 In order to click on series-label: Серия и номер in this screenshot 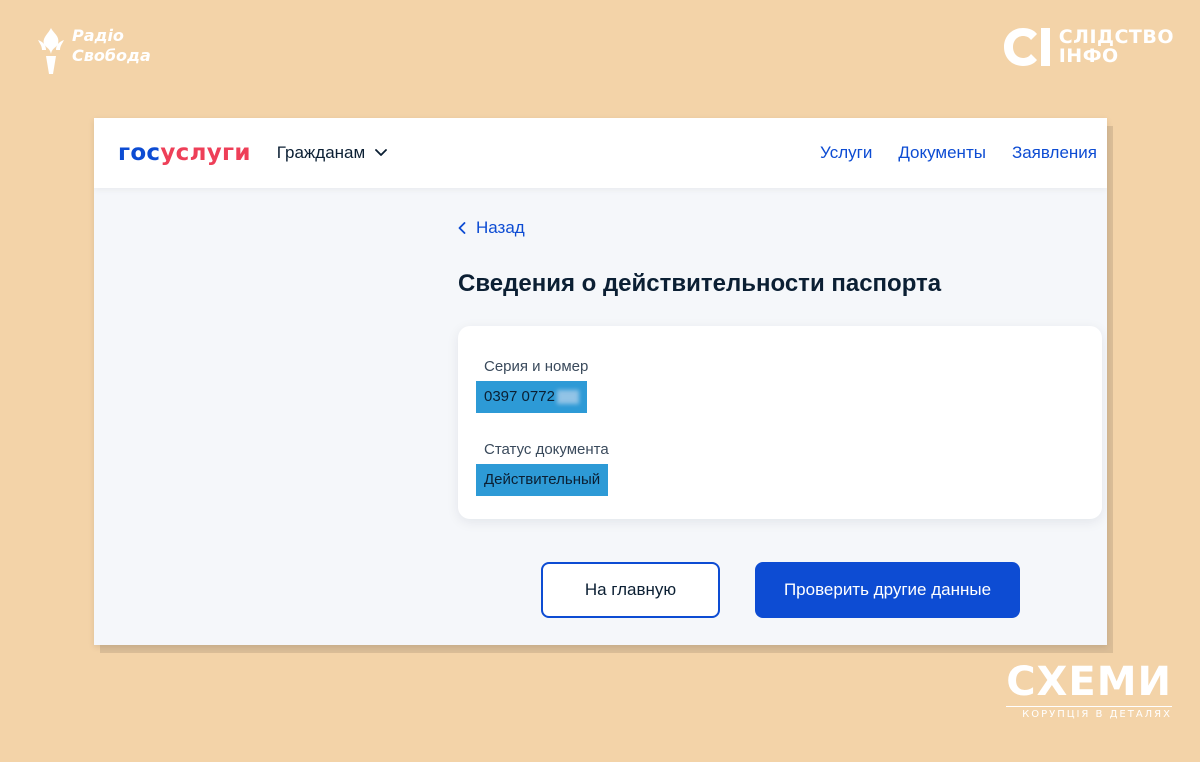, I will do `click(536, 366)`.